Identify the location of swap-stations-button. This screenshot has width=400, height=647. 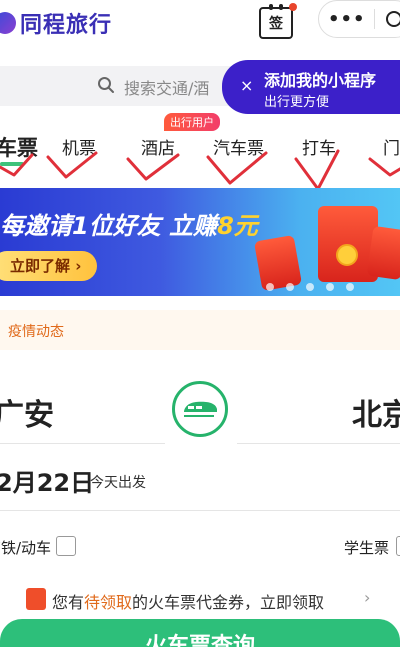
(200, 409).